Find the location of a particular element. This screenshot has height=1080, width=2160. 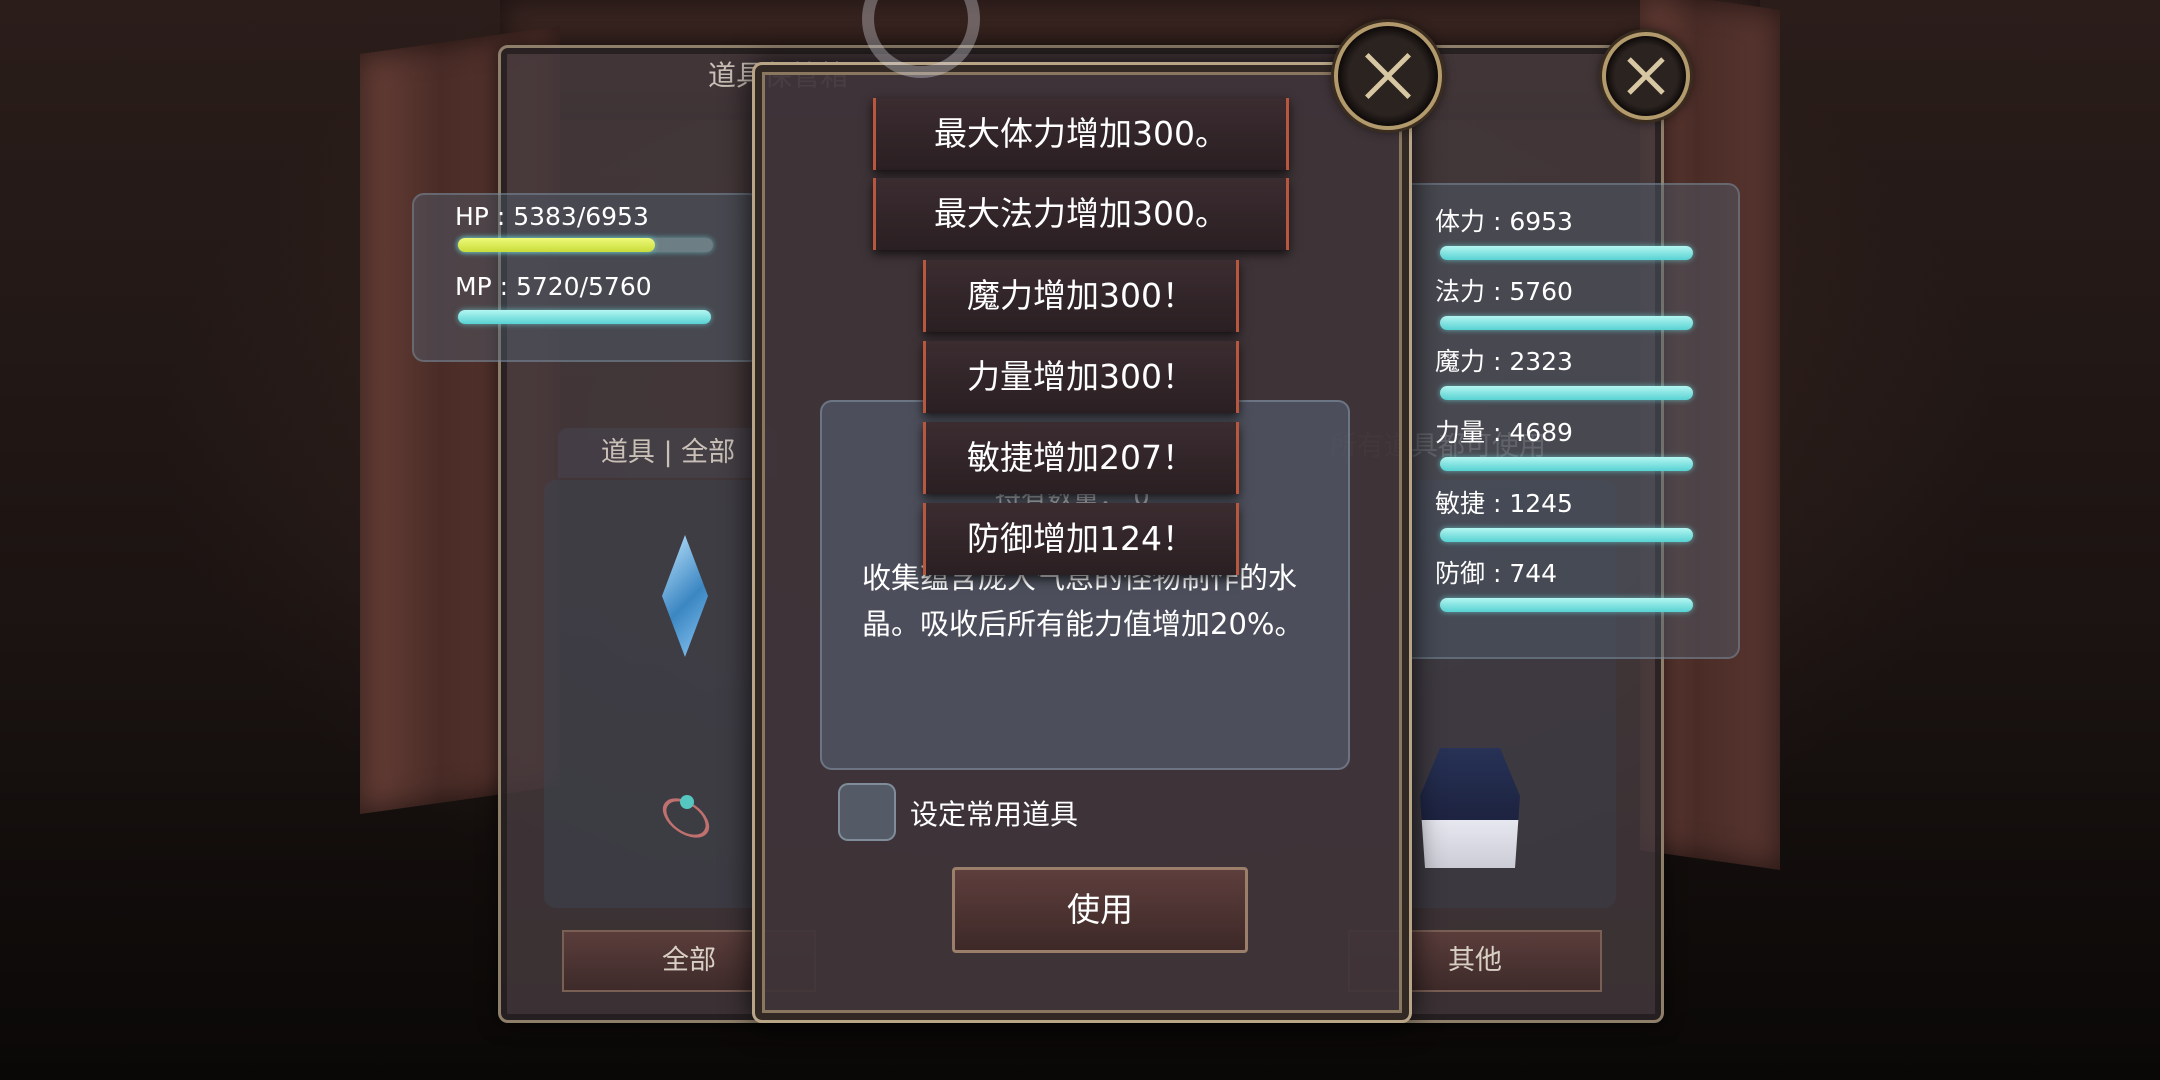

attr-mana: 法力 : 5760 is located at coordinates (1504, 291).